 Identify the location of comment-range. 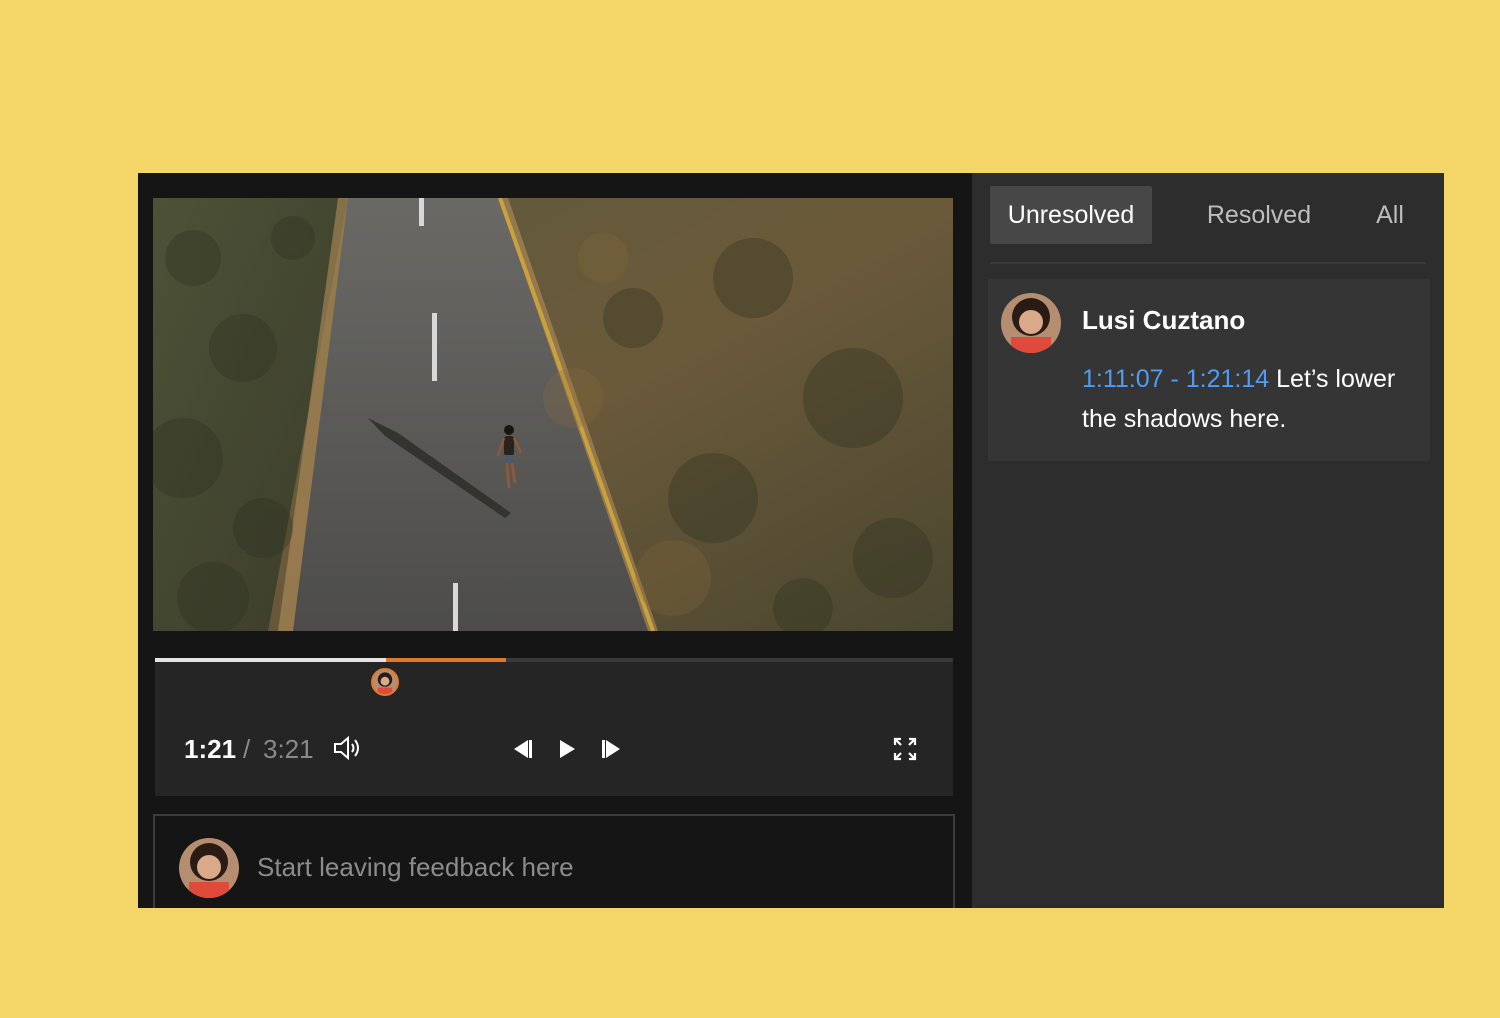
(446, 660).